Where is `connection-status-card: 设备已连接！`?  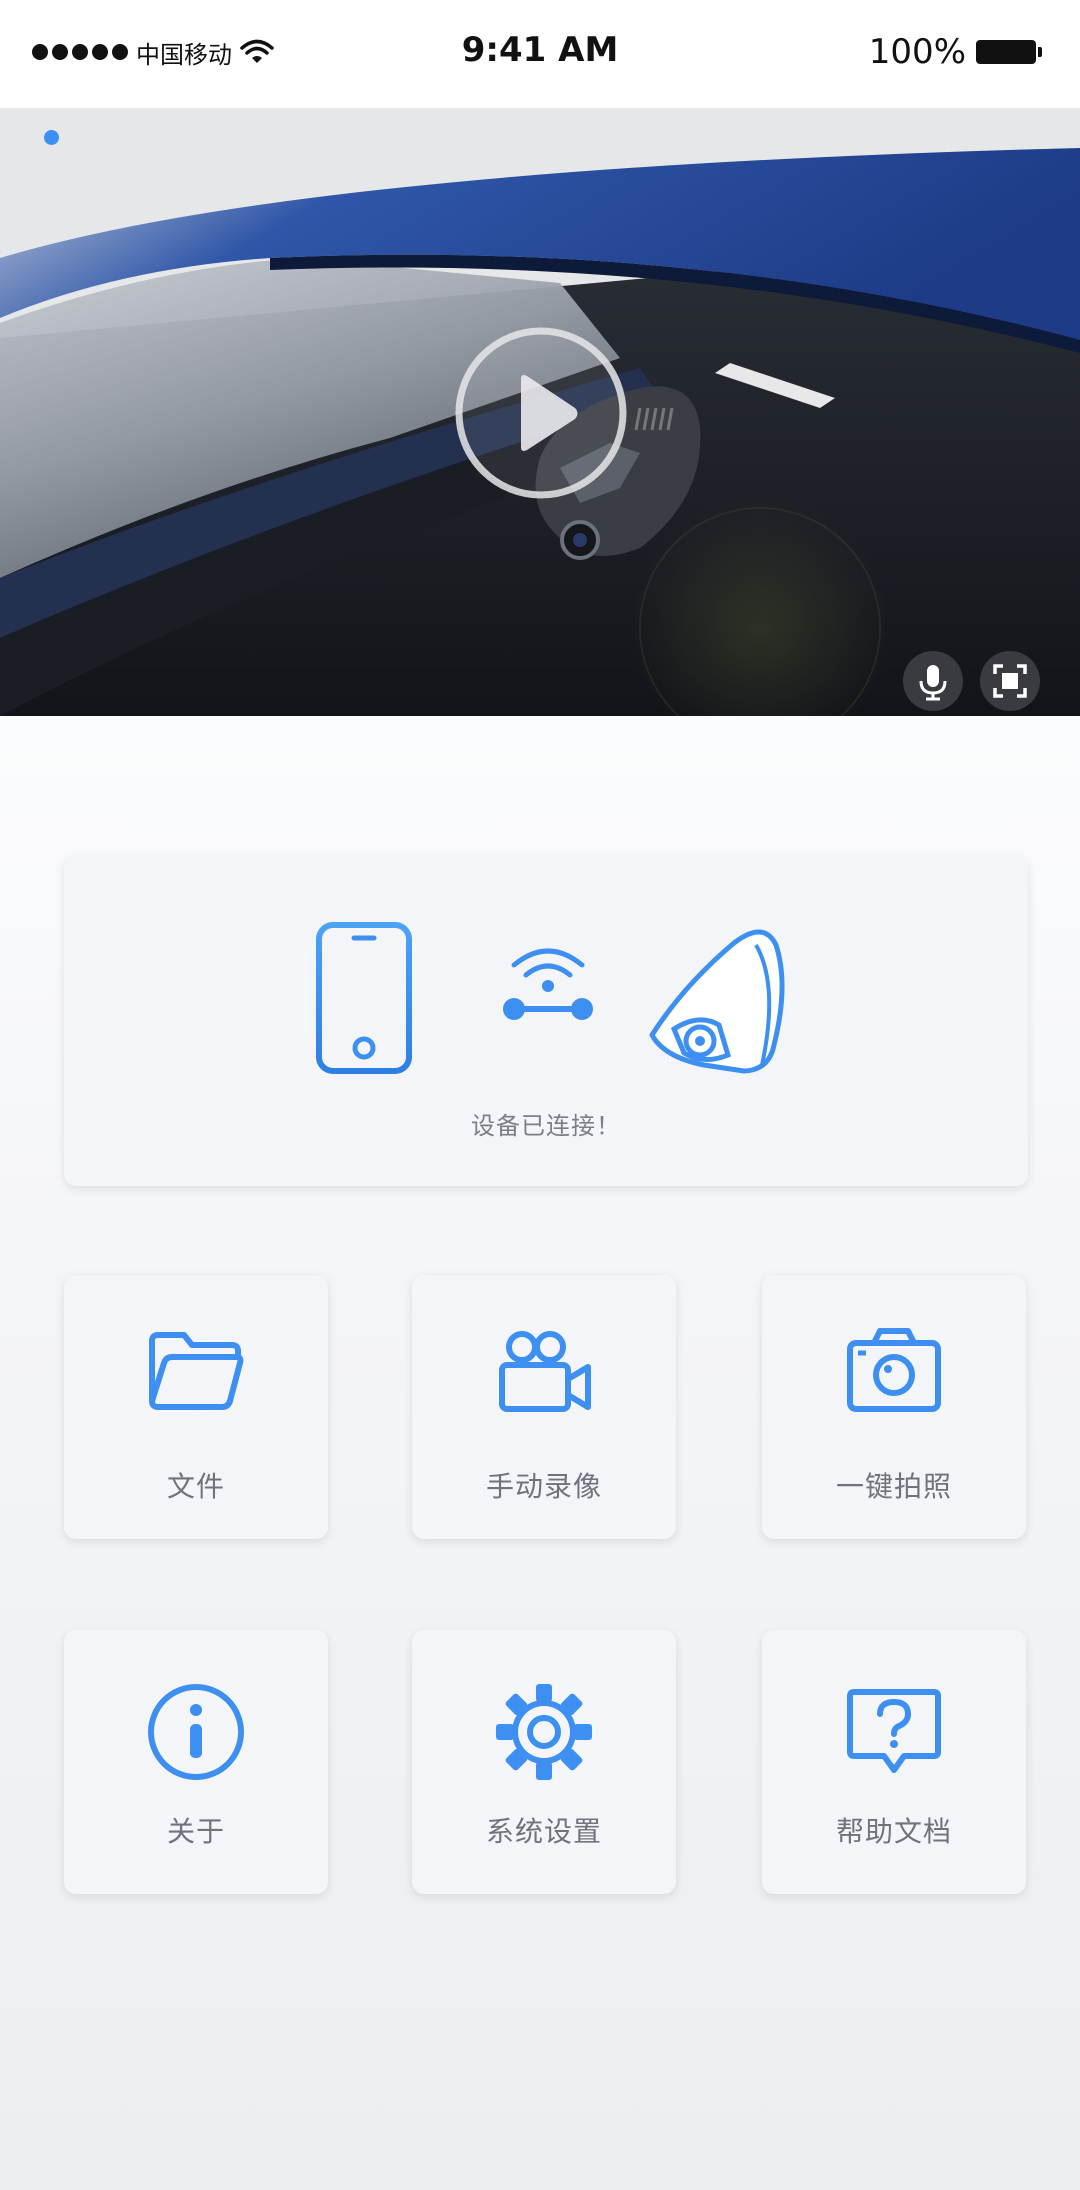 connection-status-card: 设备已连接！ is located at coordinates (546, 1020).